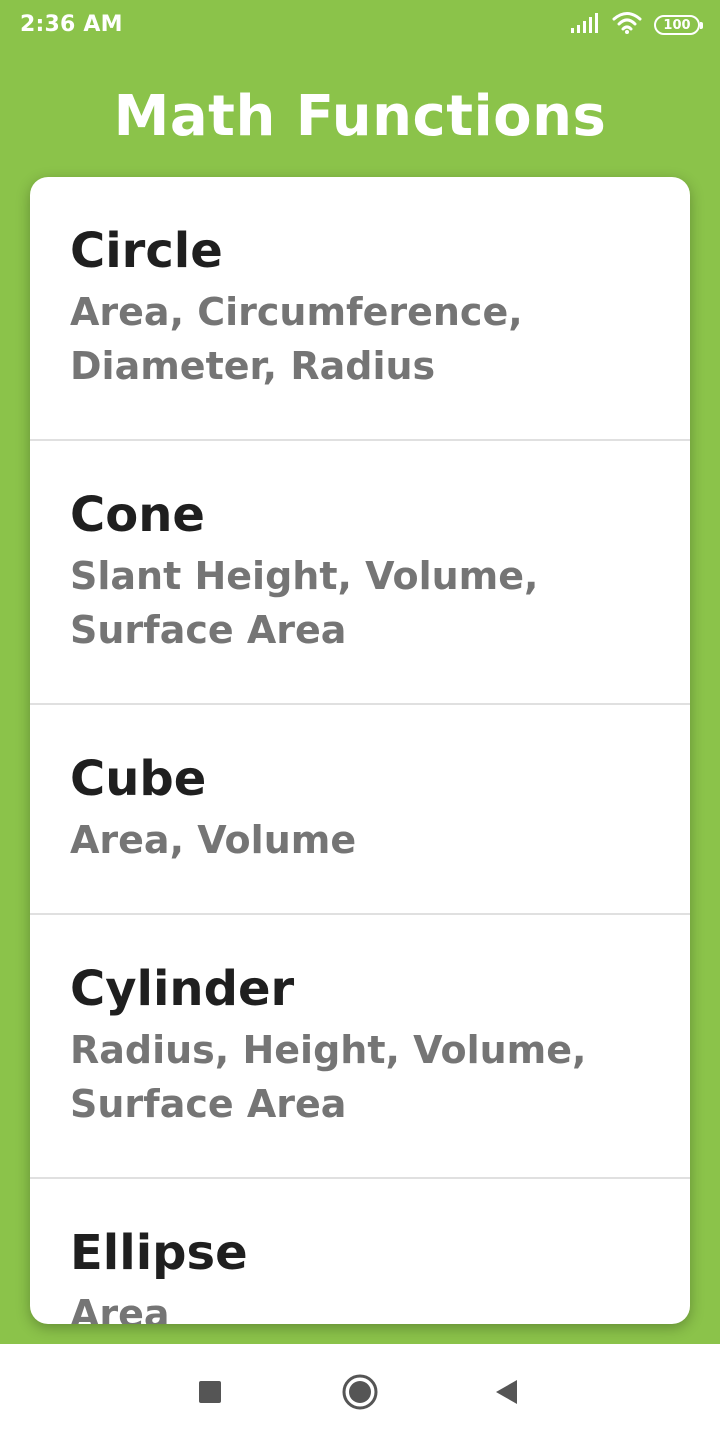 Image resolution: width=720 pixels, height=1440 pixels. What do you see at coordinates (296, 339) in the screenshot?
I see `list-item-subtitle: Area, Circumference, Diameter, Radius` at bounding box center [296, 339].